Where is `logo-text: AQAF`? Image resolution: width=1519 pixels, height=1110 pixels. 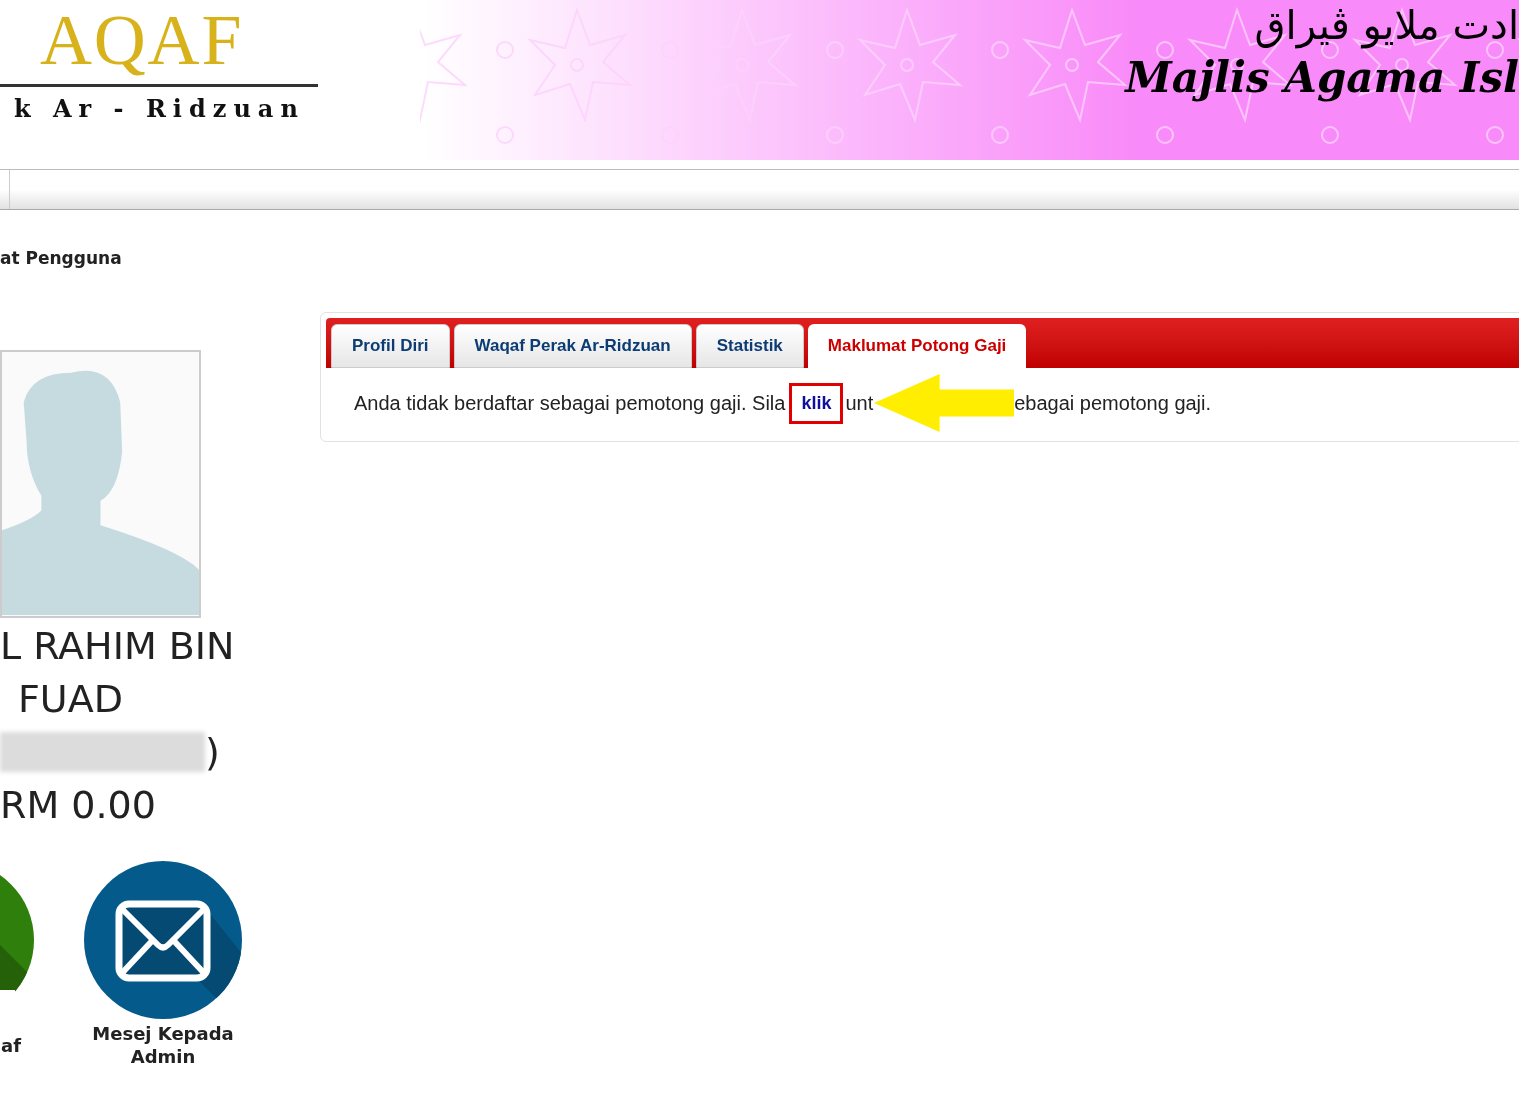 logo-text: AQAF is located at coordinates (142, 40).